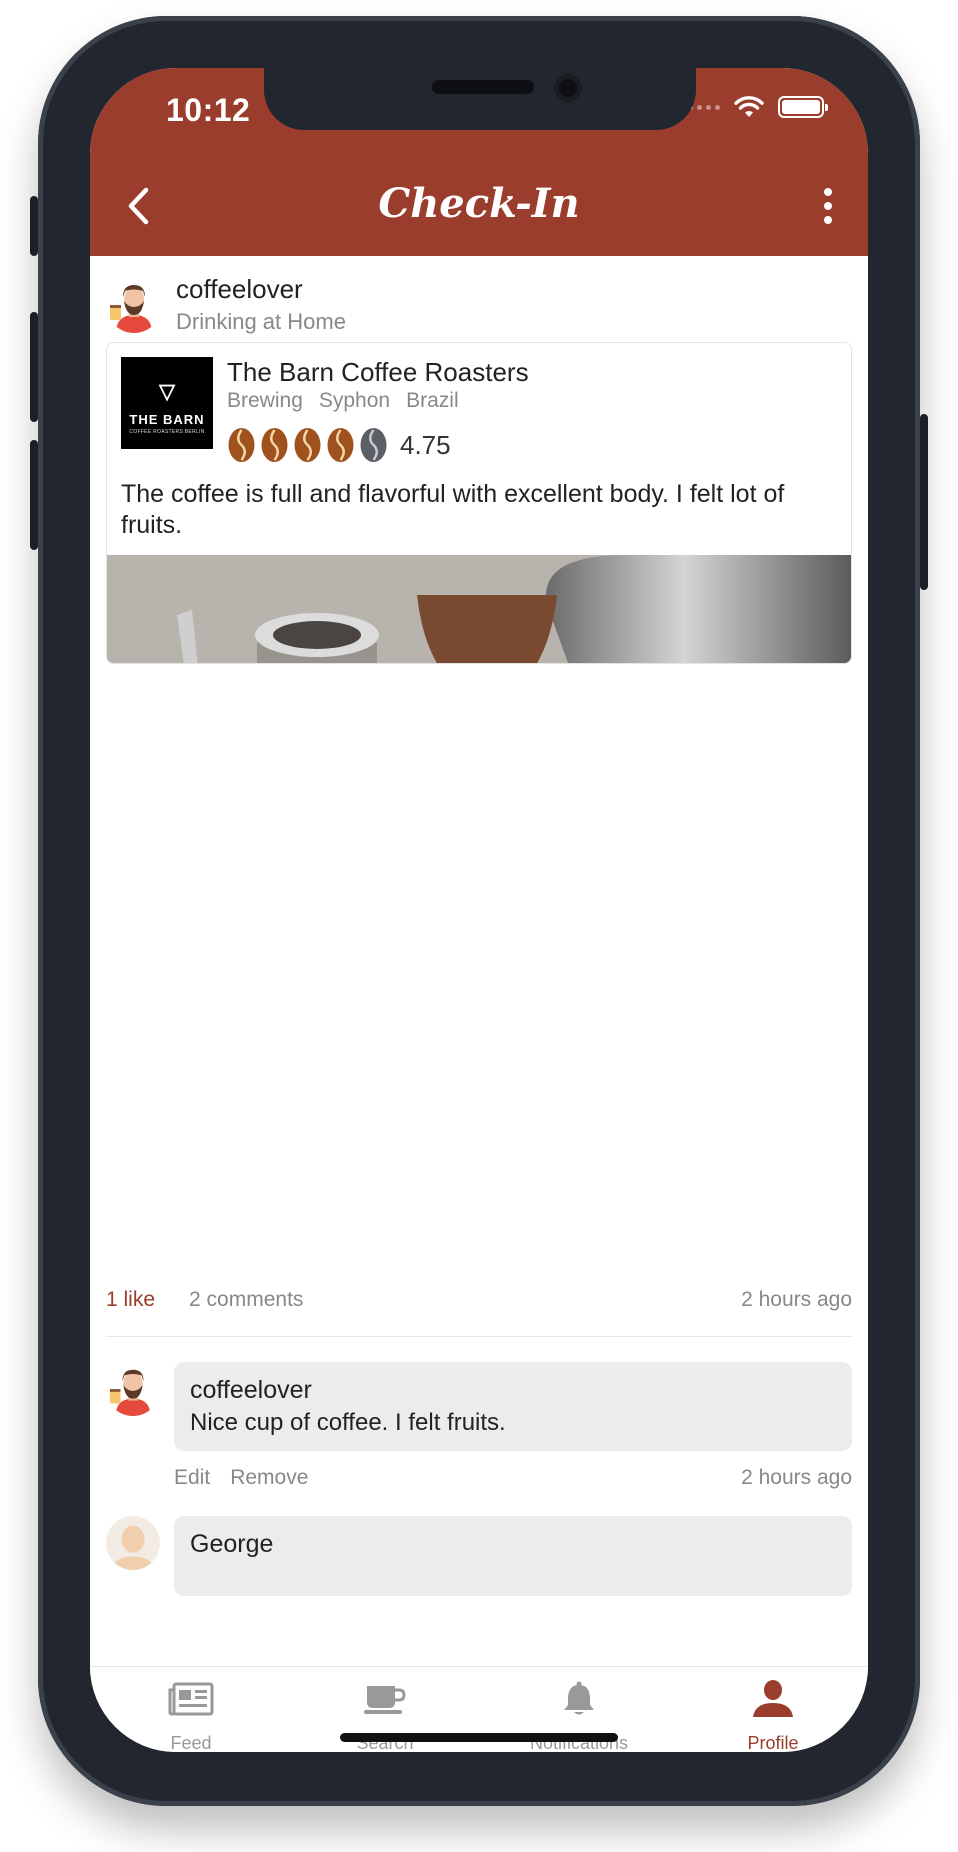 This screenshot has height=1852, width=958. I want to click on roaster-logo: ▿ THE BARN COFFEE ROASTERS BERLIN, so click(167, 403).